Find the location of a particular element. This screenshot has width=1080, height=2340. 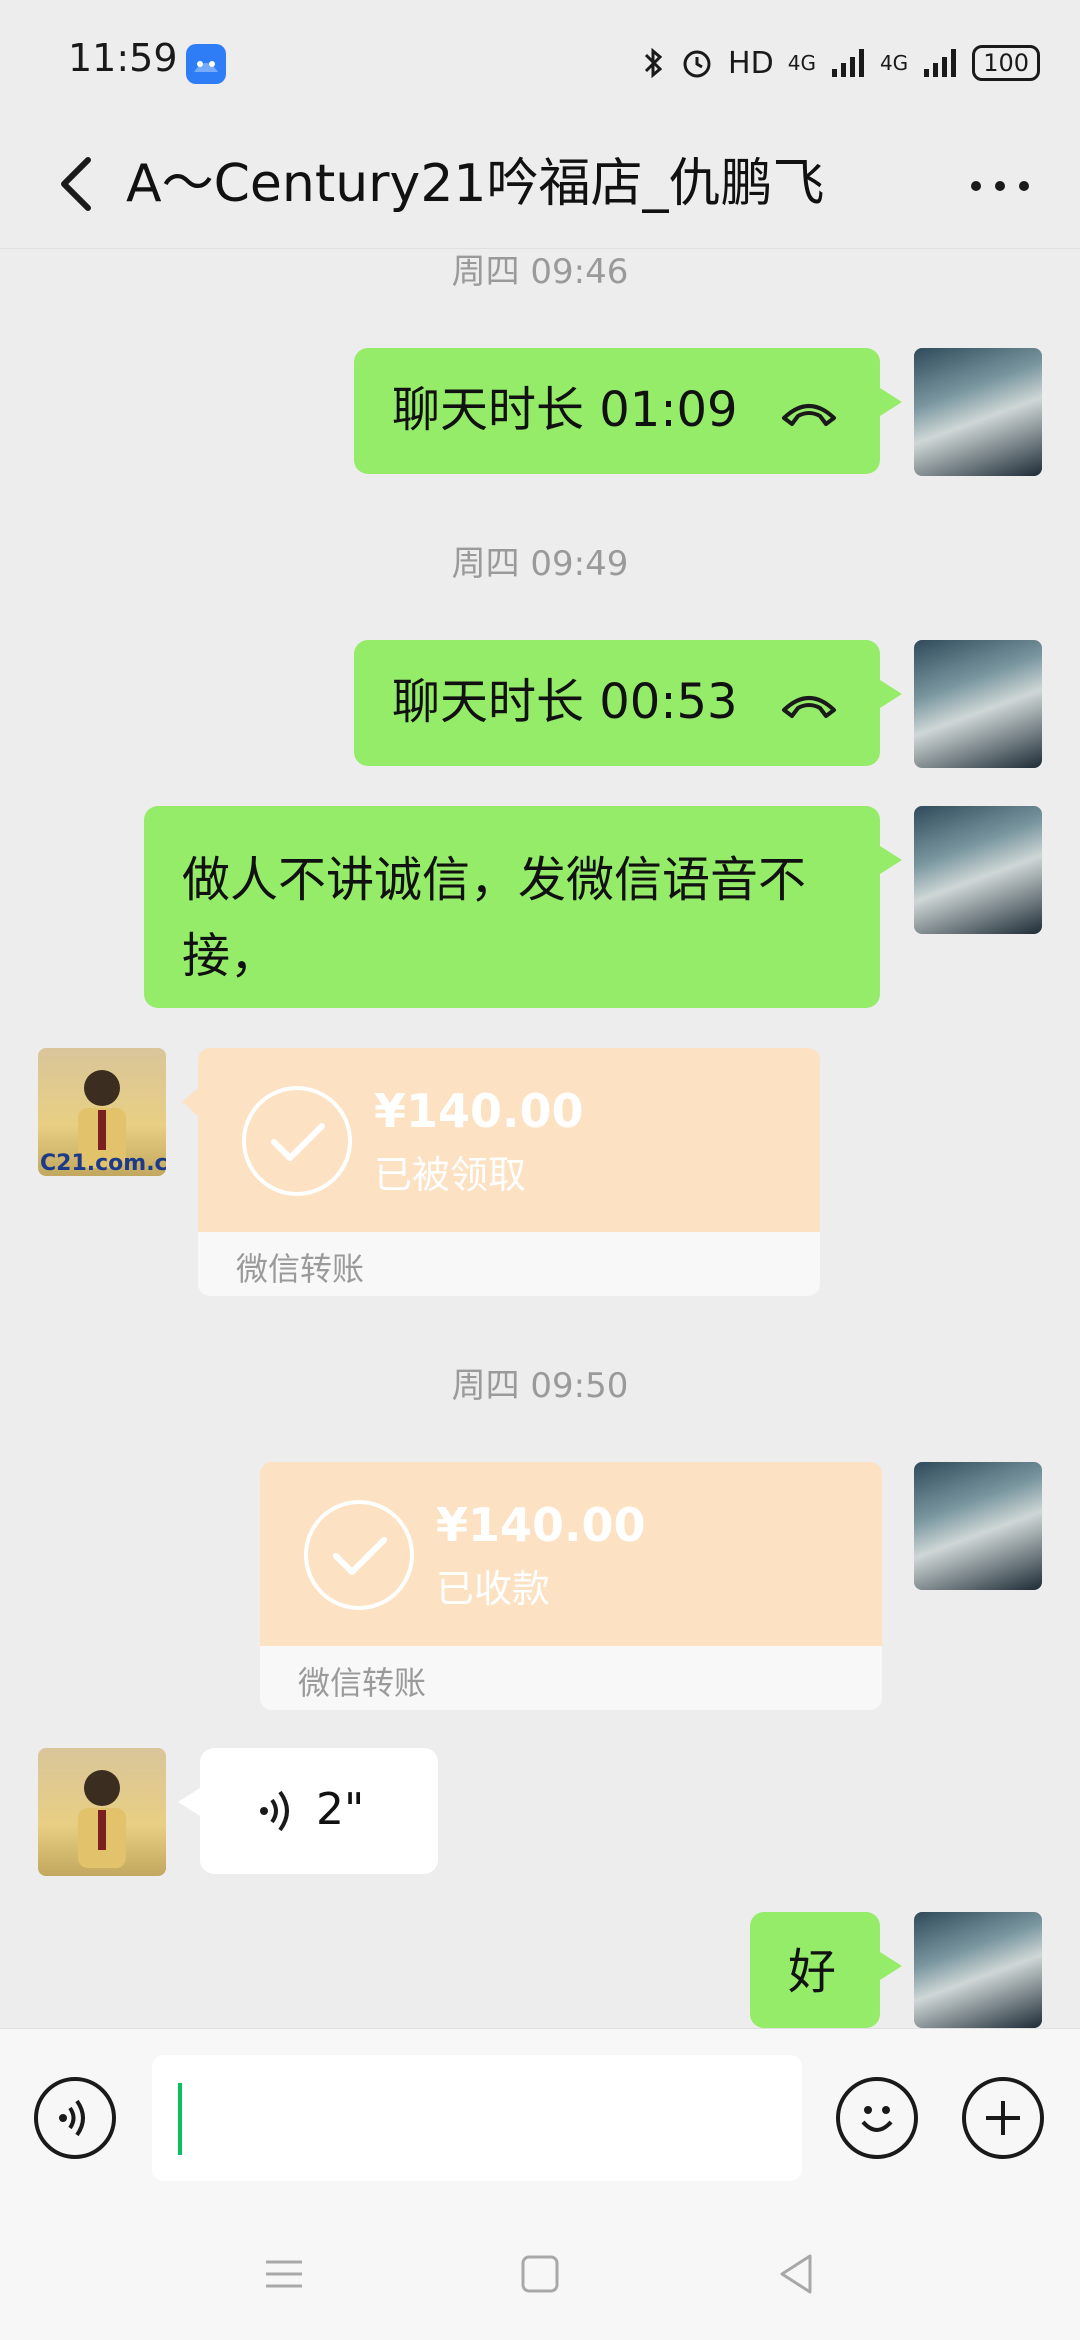

chevron-left-icon is located at coordinates (76, 184).